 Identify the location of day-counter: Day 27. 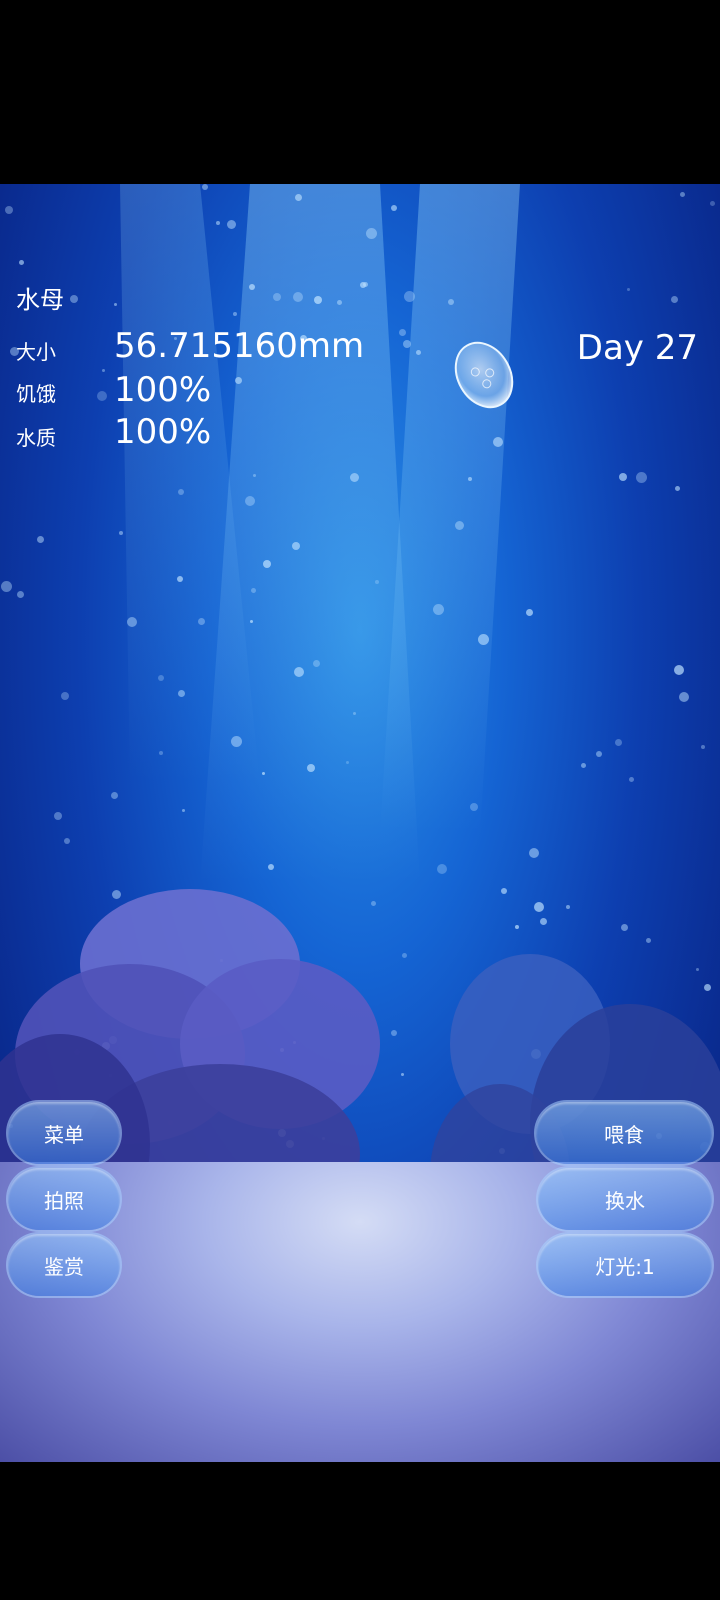
(637, 348).